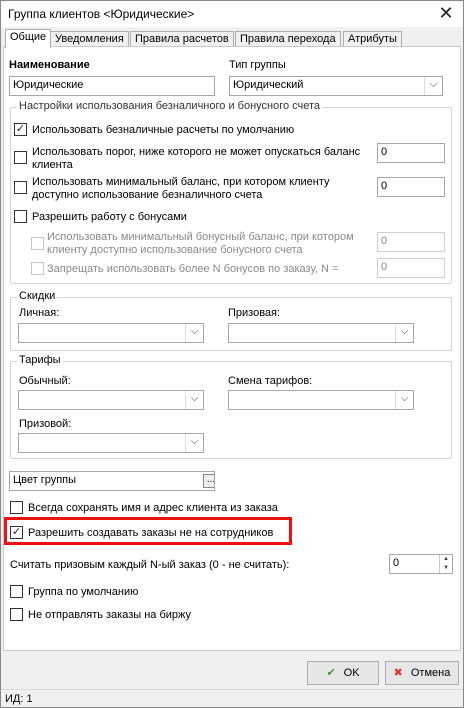  I want to click on ok-button: ✔ OK, so click(343, 673).